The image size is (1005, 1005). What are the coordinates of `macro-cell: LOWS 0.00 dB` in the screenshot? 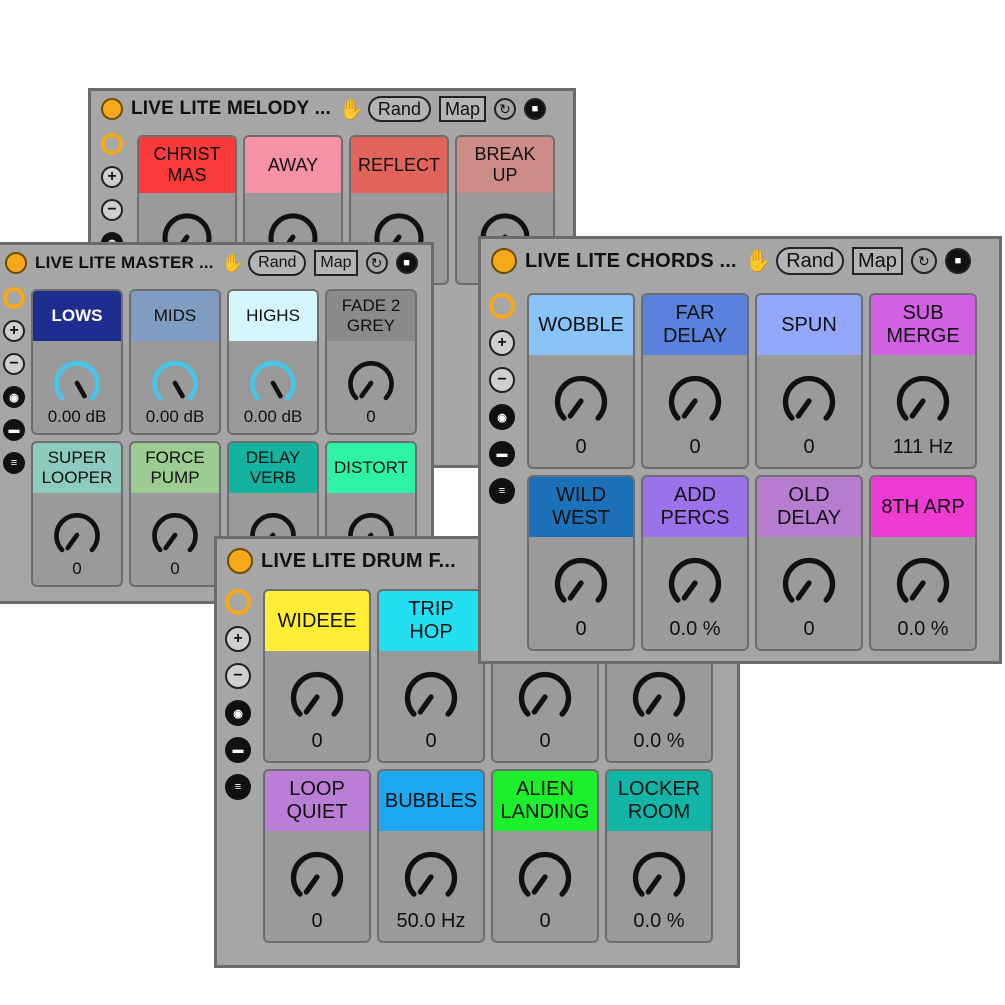 It's located at (77, 362).